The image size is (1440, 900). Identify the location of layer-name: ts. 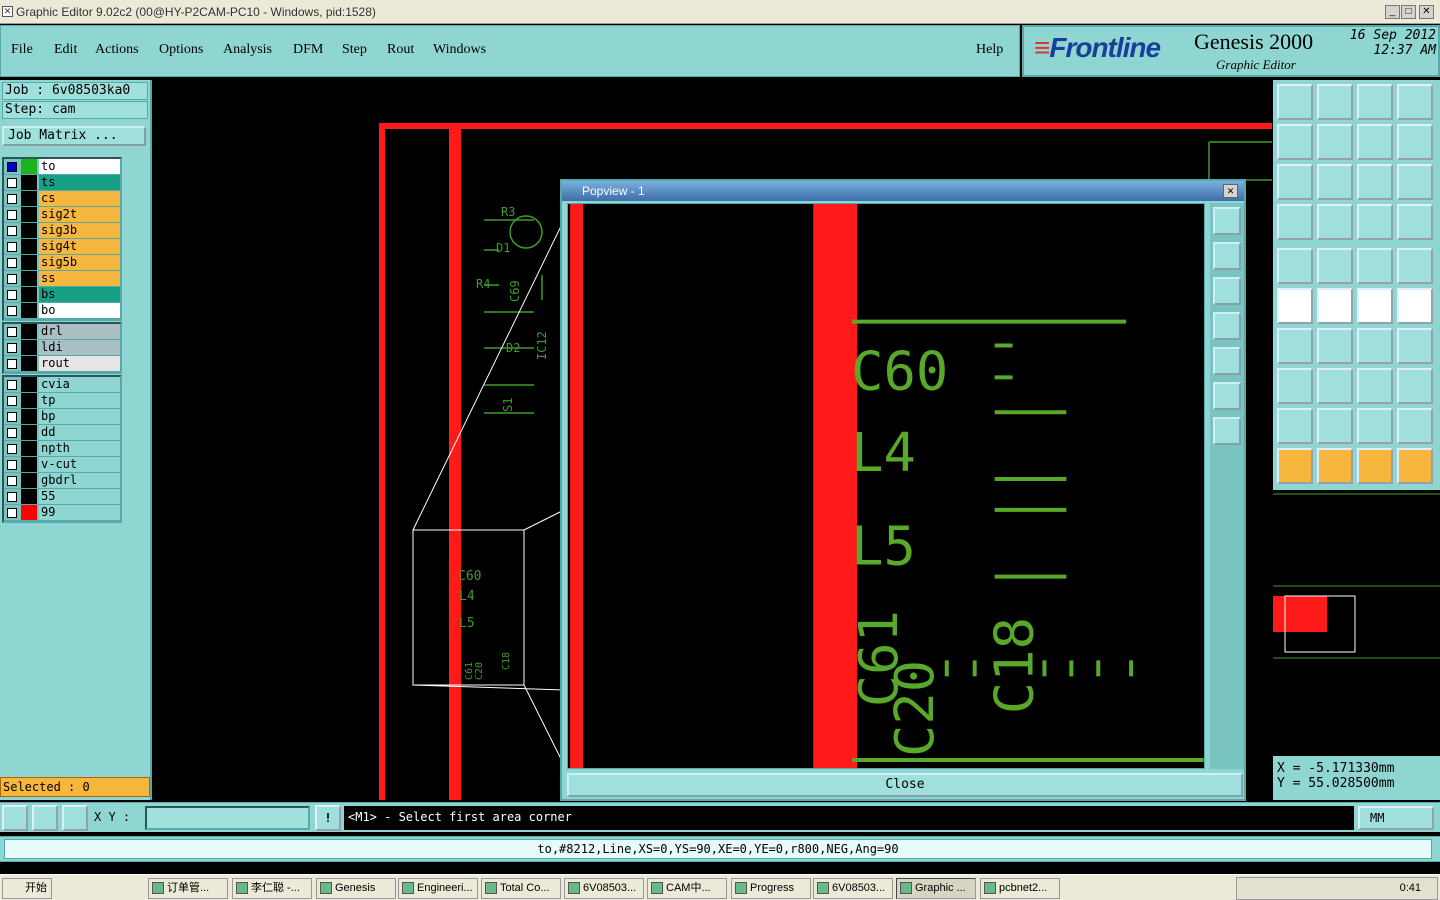
(79, 182).